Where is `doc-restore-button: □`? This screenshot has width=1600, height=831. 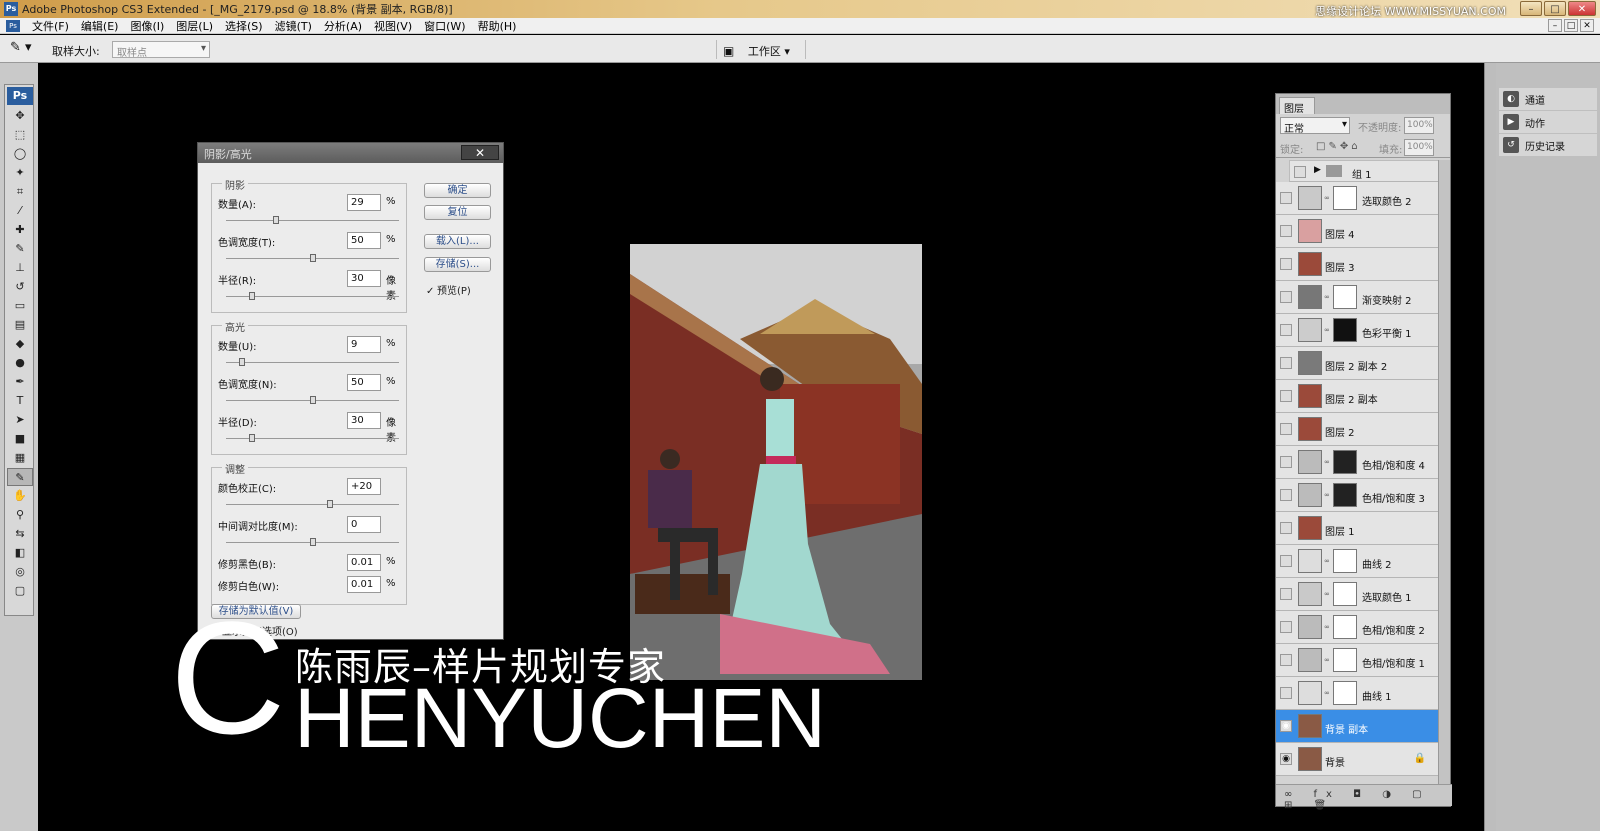
doc-restore-button: □ is located at coordinates (1571, 25).